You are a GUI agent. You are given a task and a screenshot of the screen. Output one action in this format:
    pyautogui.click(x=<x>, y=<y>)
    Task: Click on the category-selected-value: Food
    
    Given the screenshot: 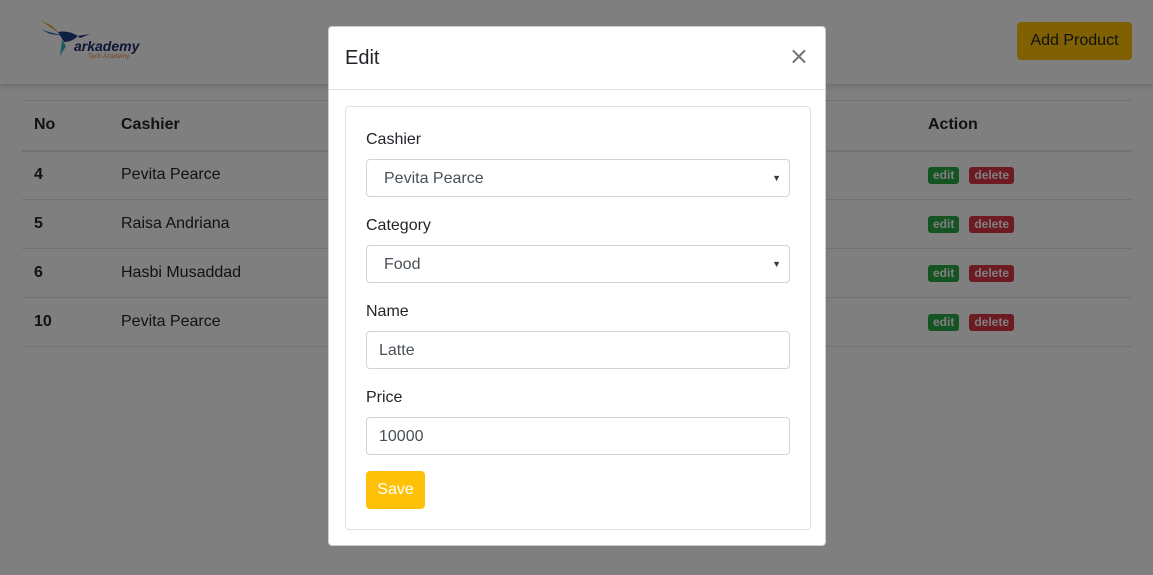 What is the action you would take?
    pyautogui.click(x=402, y=264)
    